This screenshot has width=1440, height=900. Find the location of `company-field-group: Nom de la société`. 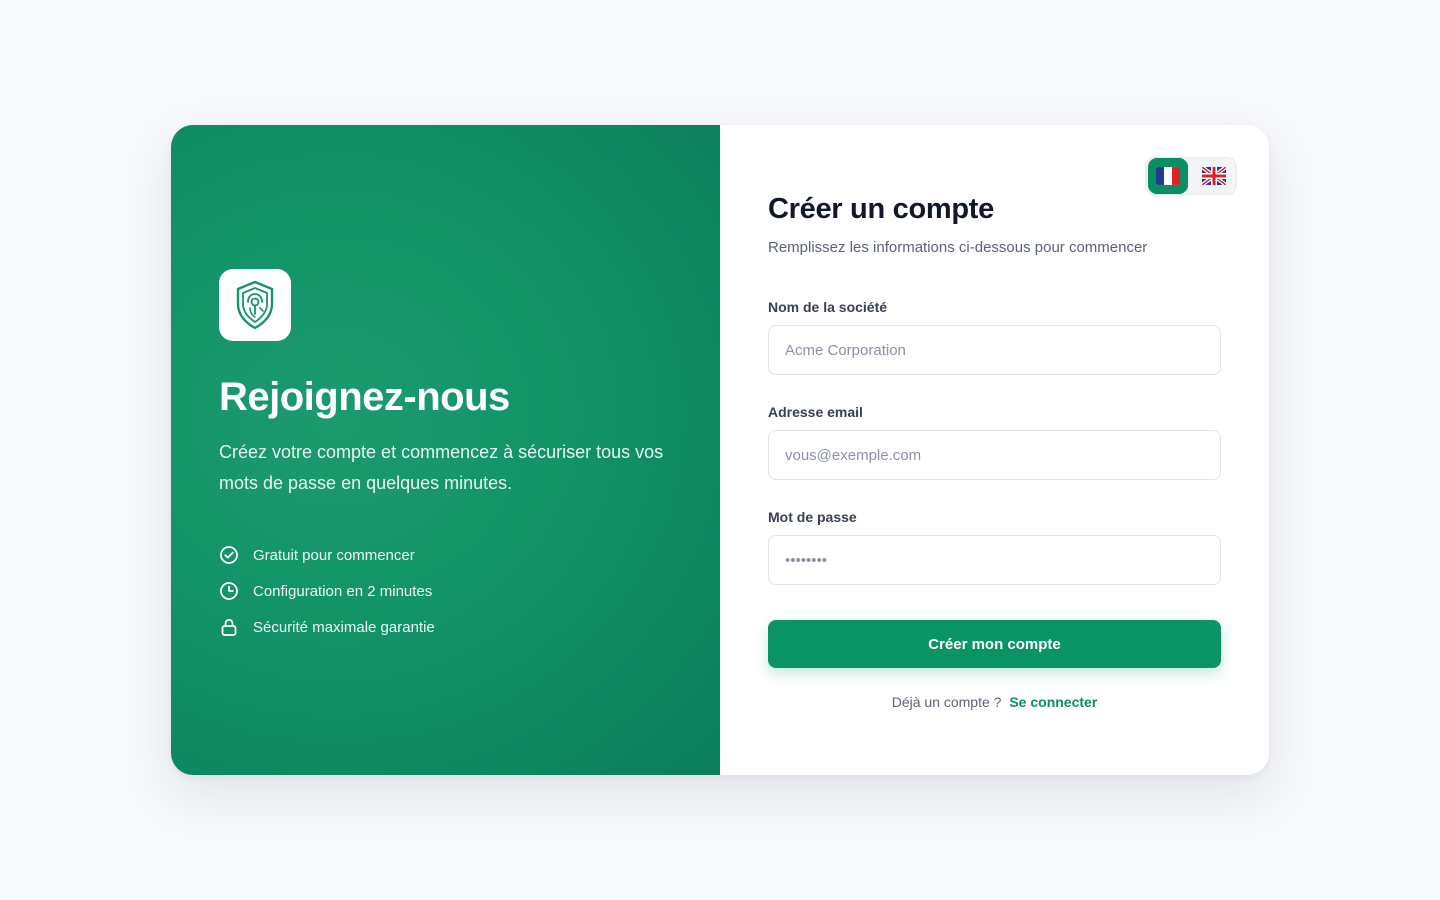

company-field-group: Nom de la société is located at coordinates (994, 337).